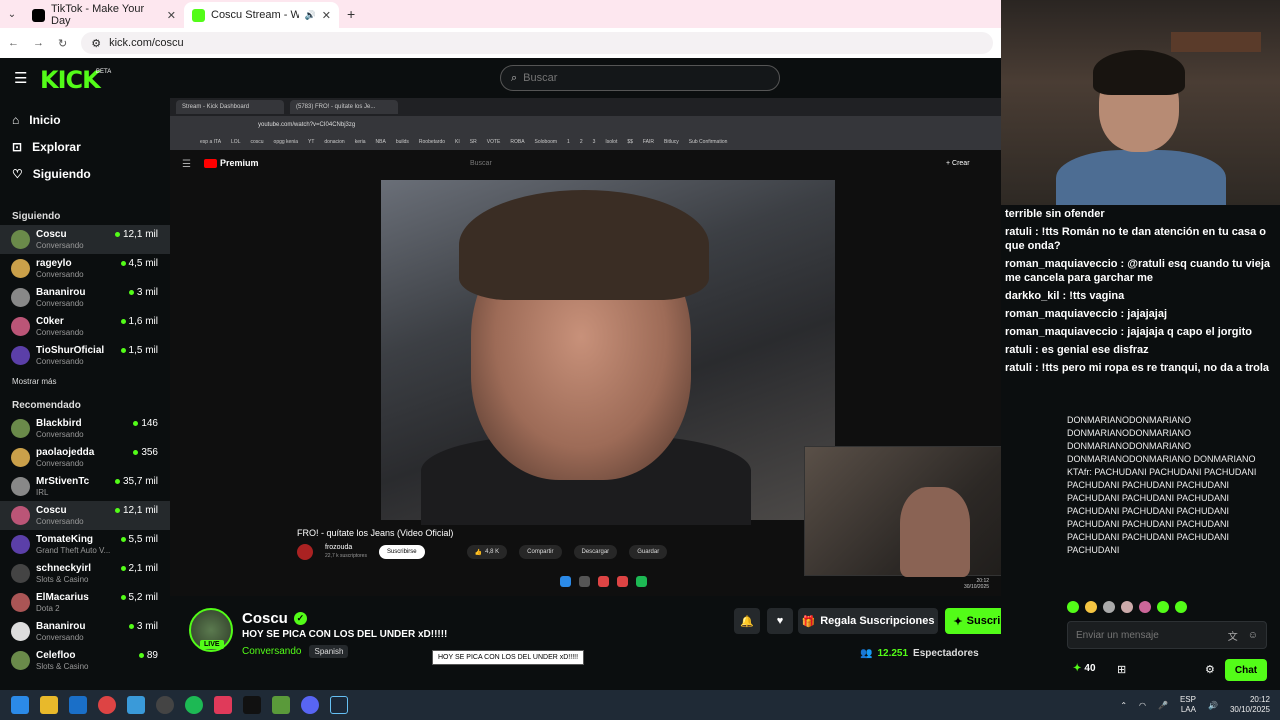 The height and width of the screenshot is (720, 1280). I want to click on new-tab-button: +, so click(351, 14).